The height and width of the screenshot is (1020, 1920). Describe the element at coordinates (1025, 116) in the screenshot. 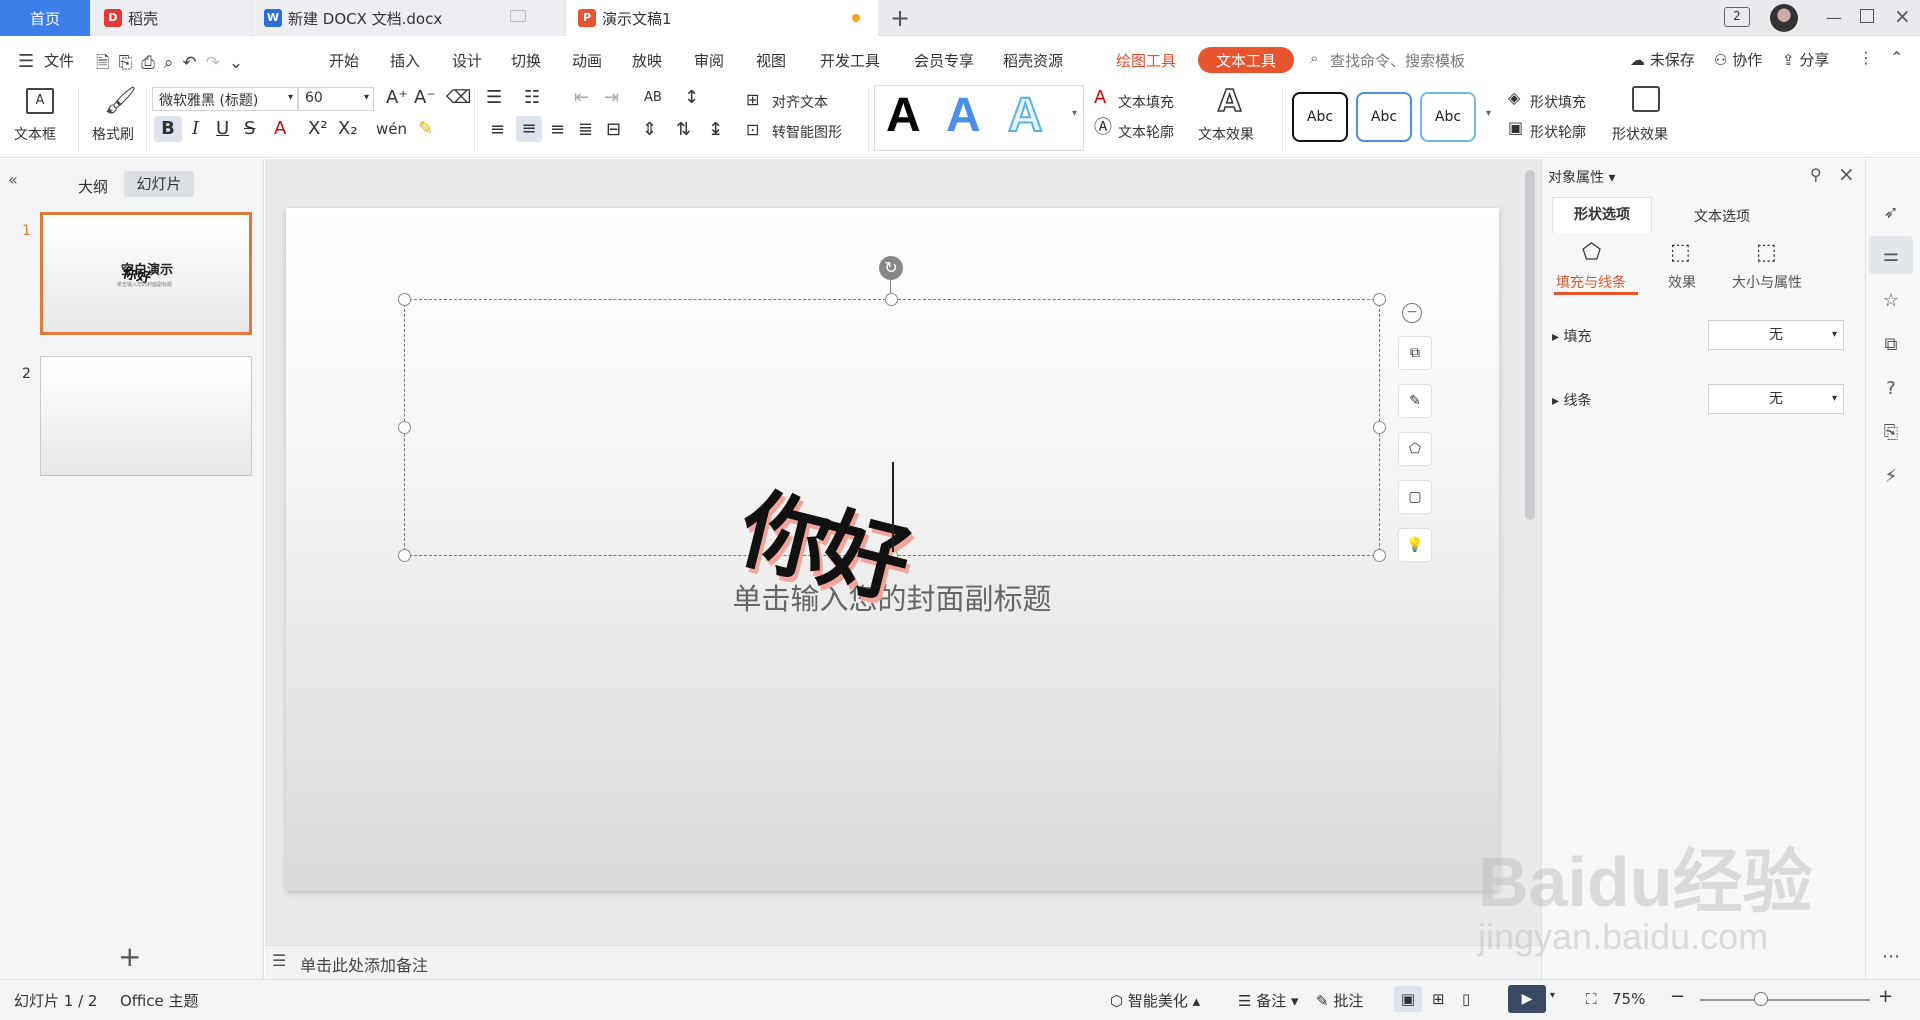

I see `wordart-style-outline: A` at that location.